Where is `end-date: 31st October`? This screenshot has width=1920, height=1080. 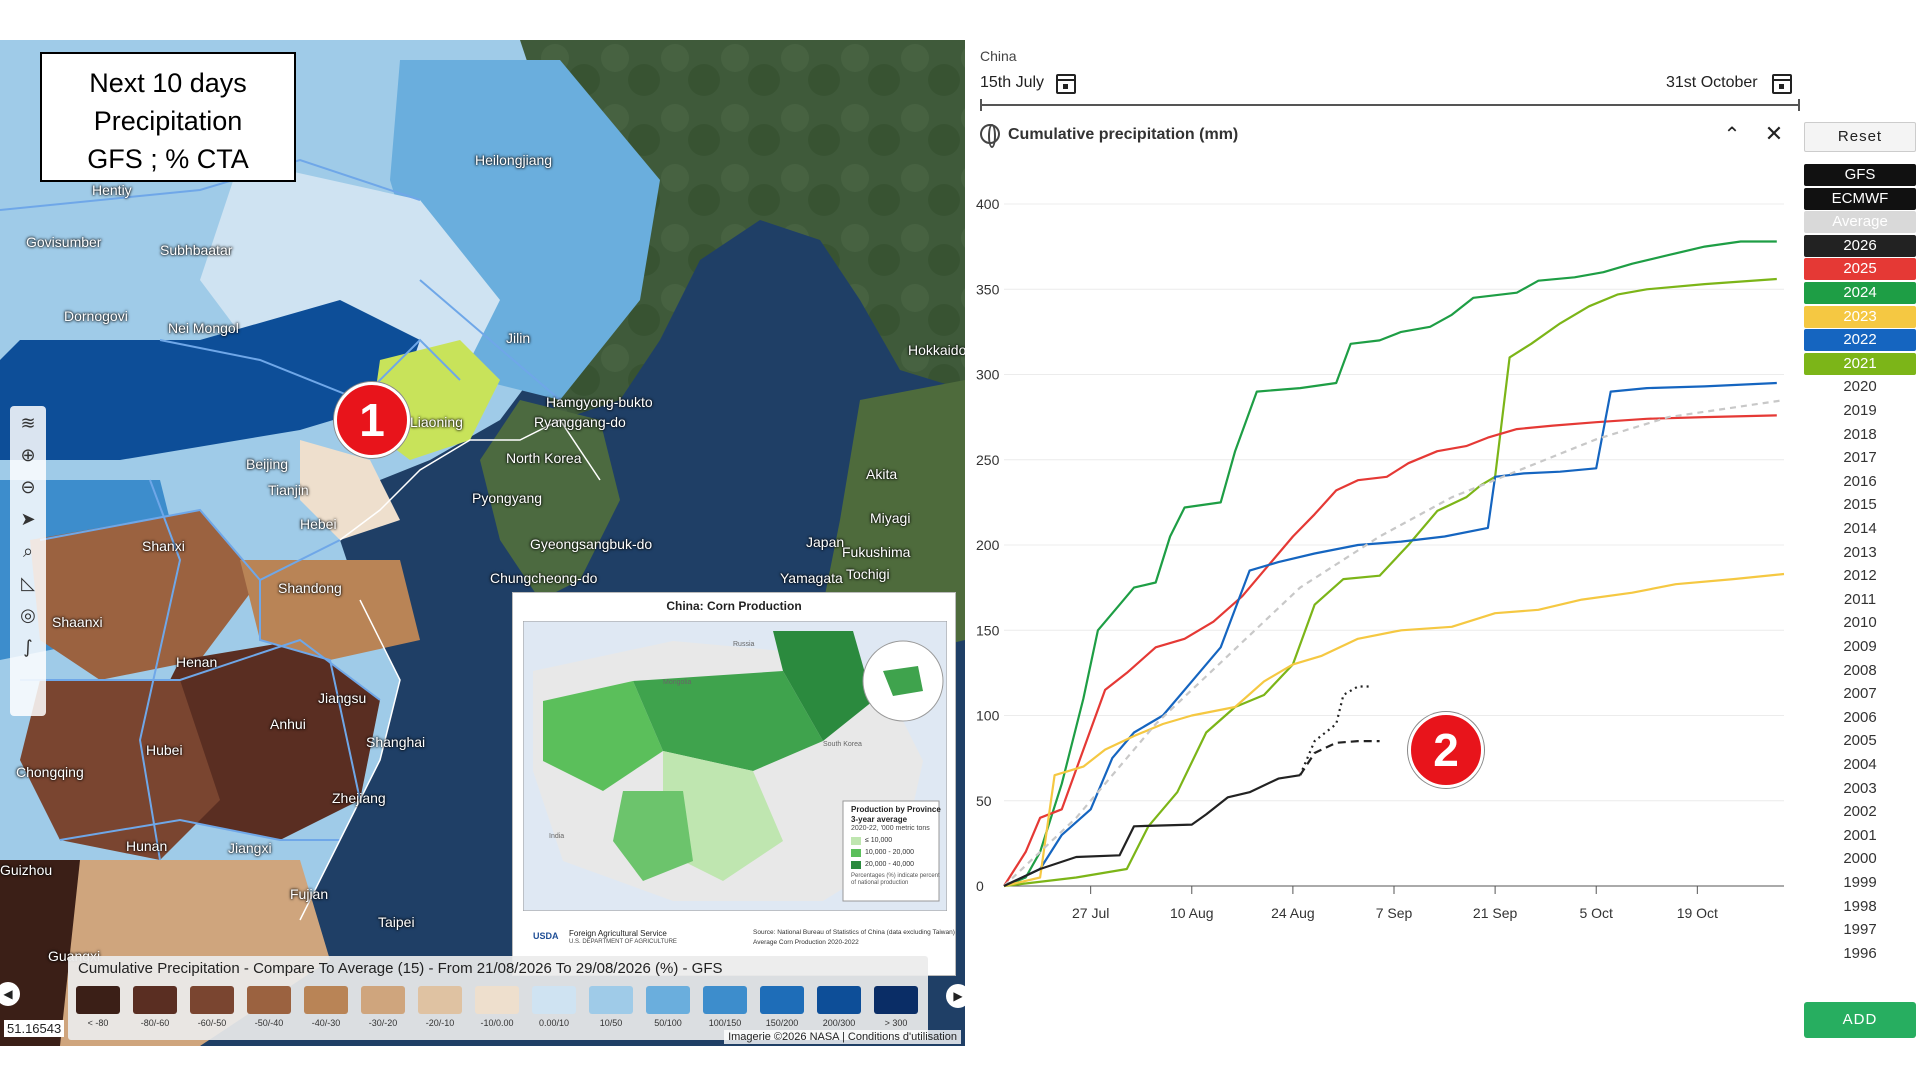
end-date: 31st October is located at coordinates (1712, 83).